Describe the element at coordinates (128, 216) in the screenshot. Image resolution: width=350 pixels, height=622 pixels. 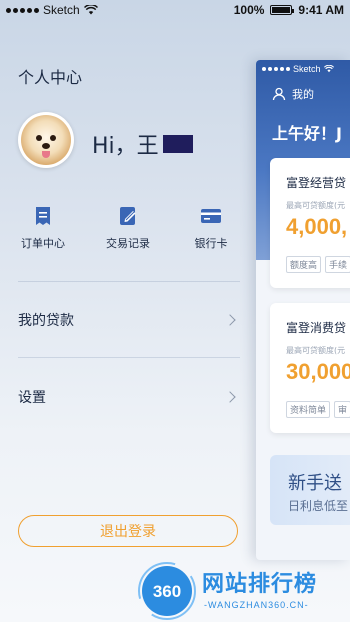
I see `transaction-record-icon` at that location.